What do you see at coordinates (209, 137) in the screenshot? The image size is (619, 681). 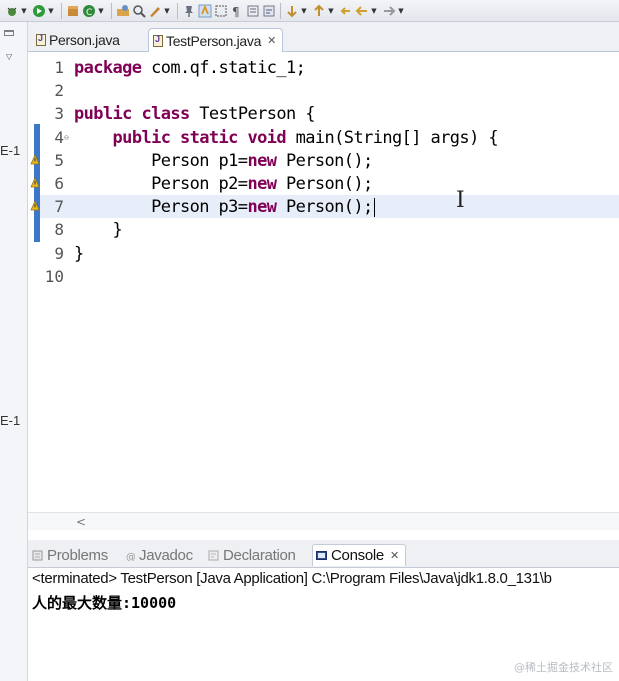 I see `keyword-token: static` at bounding box center [209, 137].